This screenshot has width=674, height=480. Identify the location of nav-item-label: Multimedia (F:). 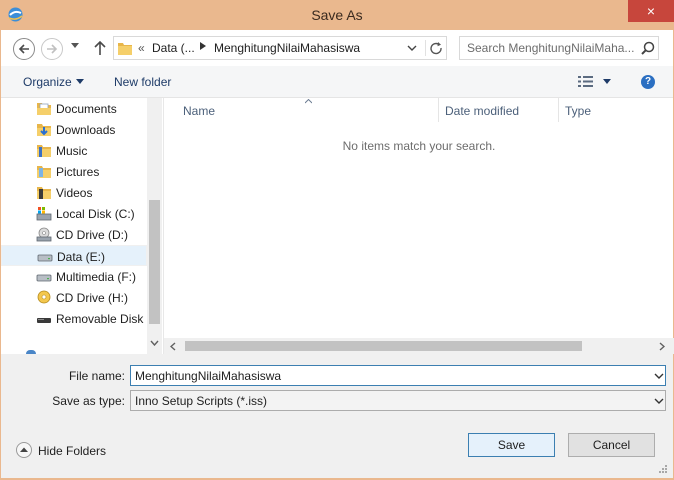
(96, 277).